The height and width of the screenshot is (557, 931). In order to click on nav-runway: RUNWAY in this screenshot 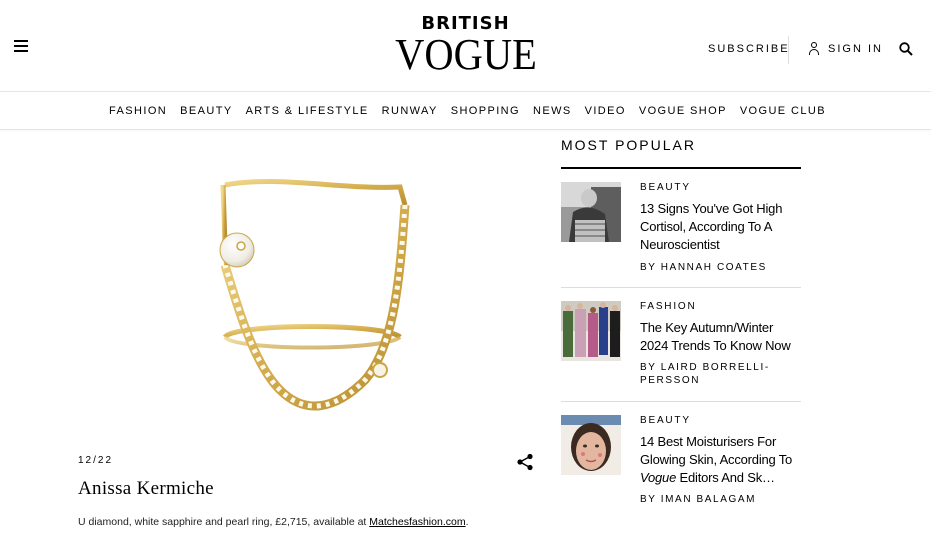, I will do `click(410, 111)`.